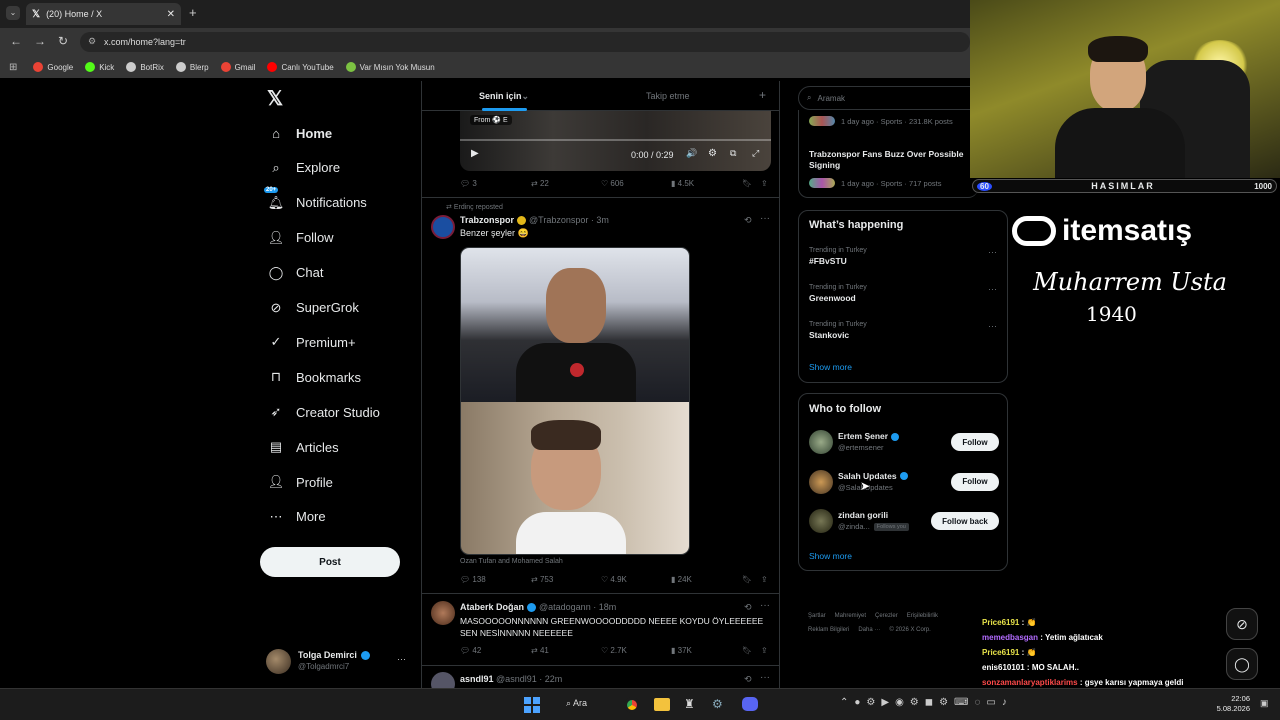 The height and width of the screenshot is (720, 1280). I want to click on back-icon: ←, so click(16, 41).